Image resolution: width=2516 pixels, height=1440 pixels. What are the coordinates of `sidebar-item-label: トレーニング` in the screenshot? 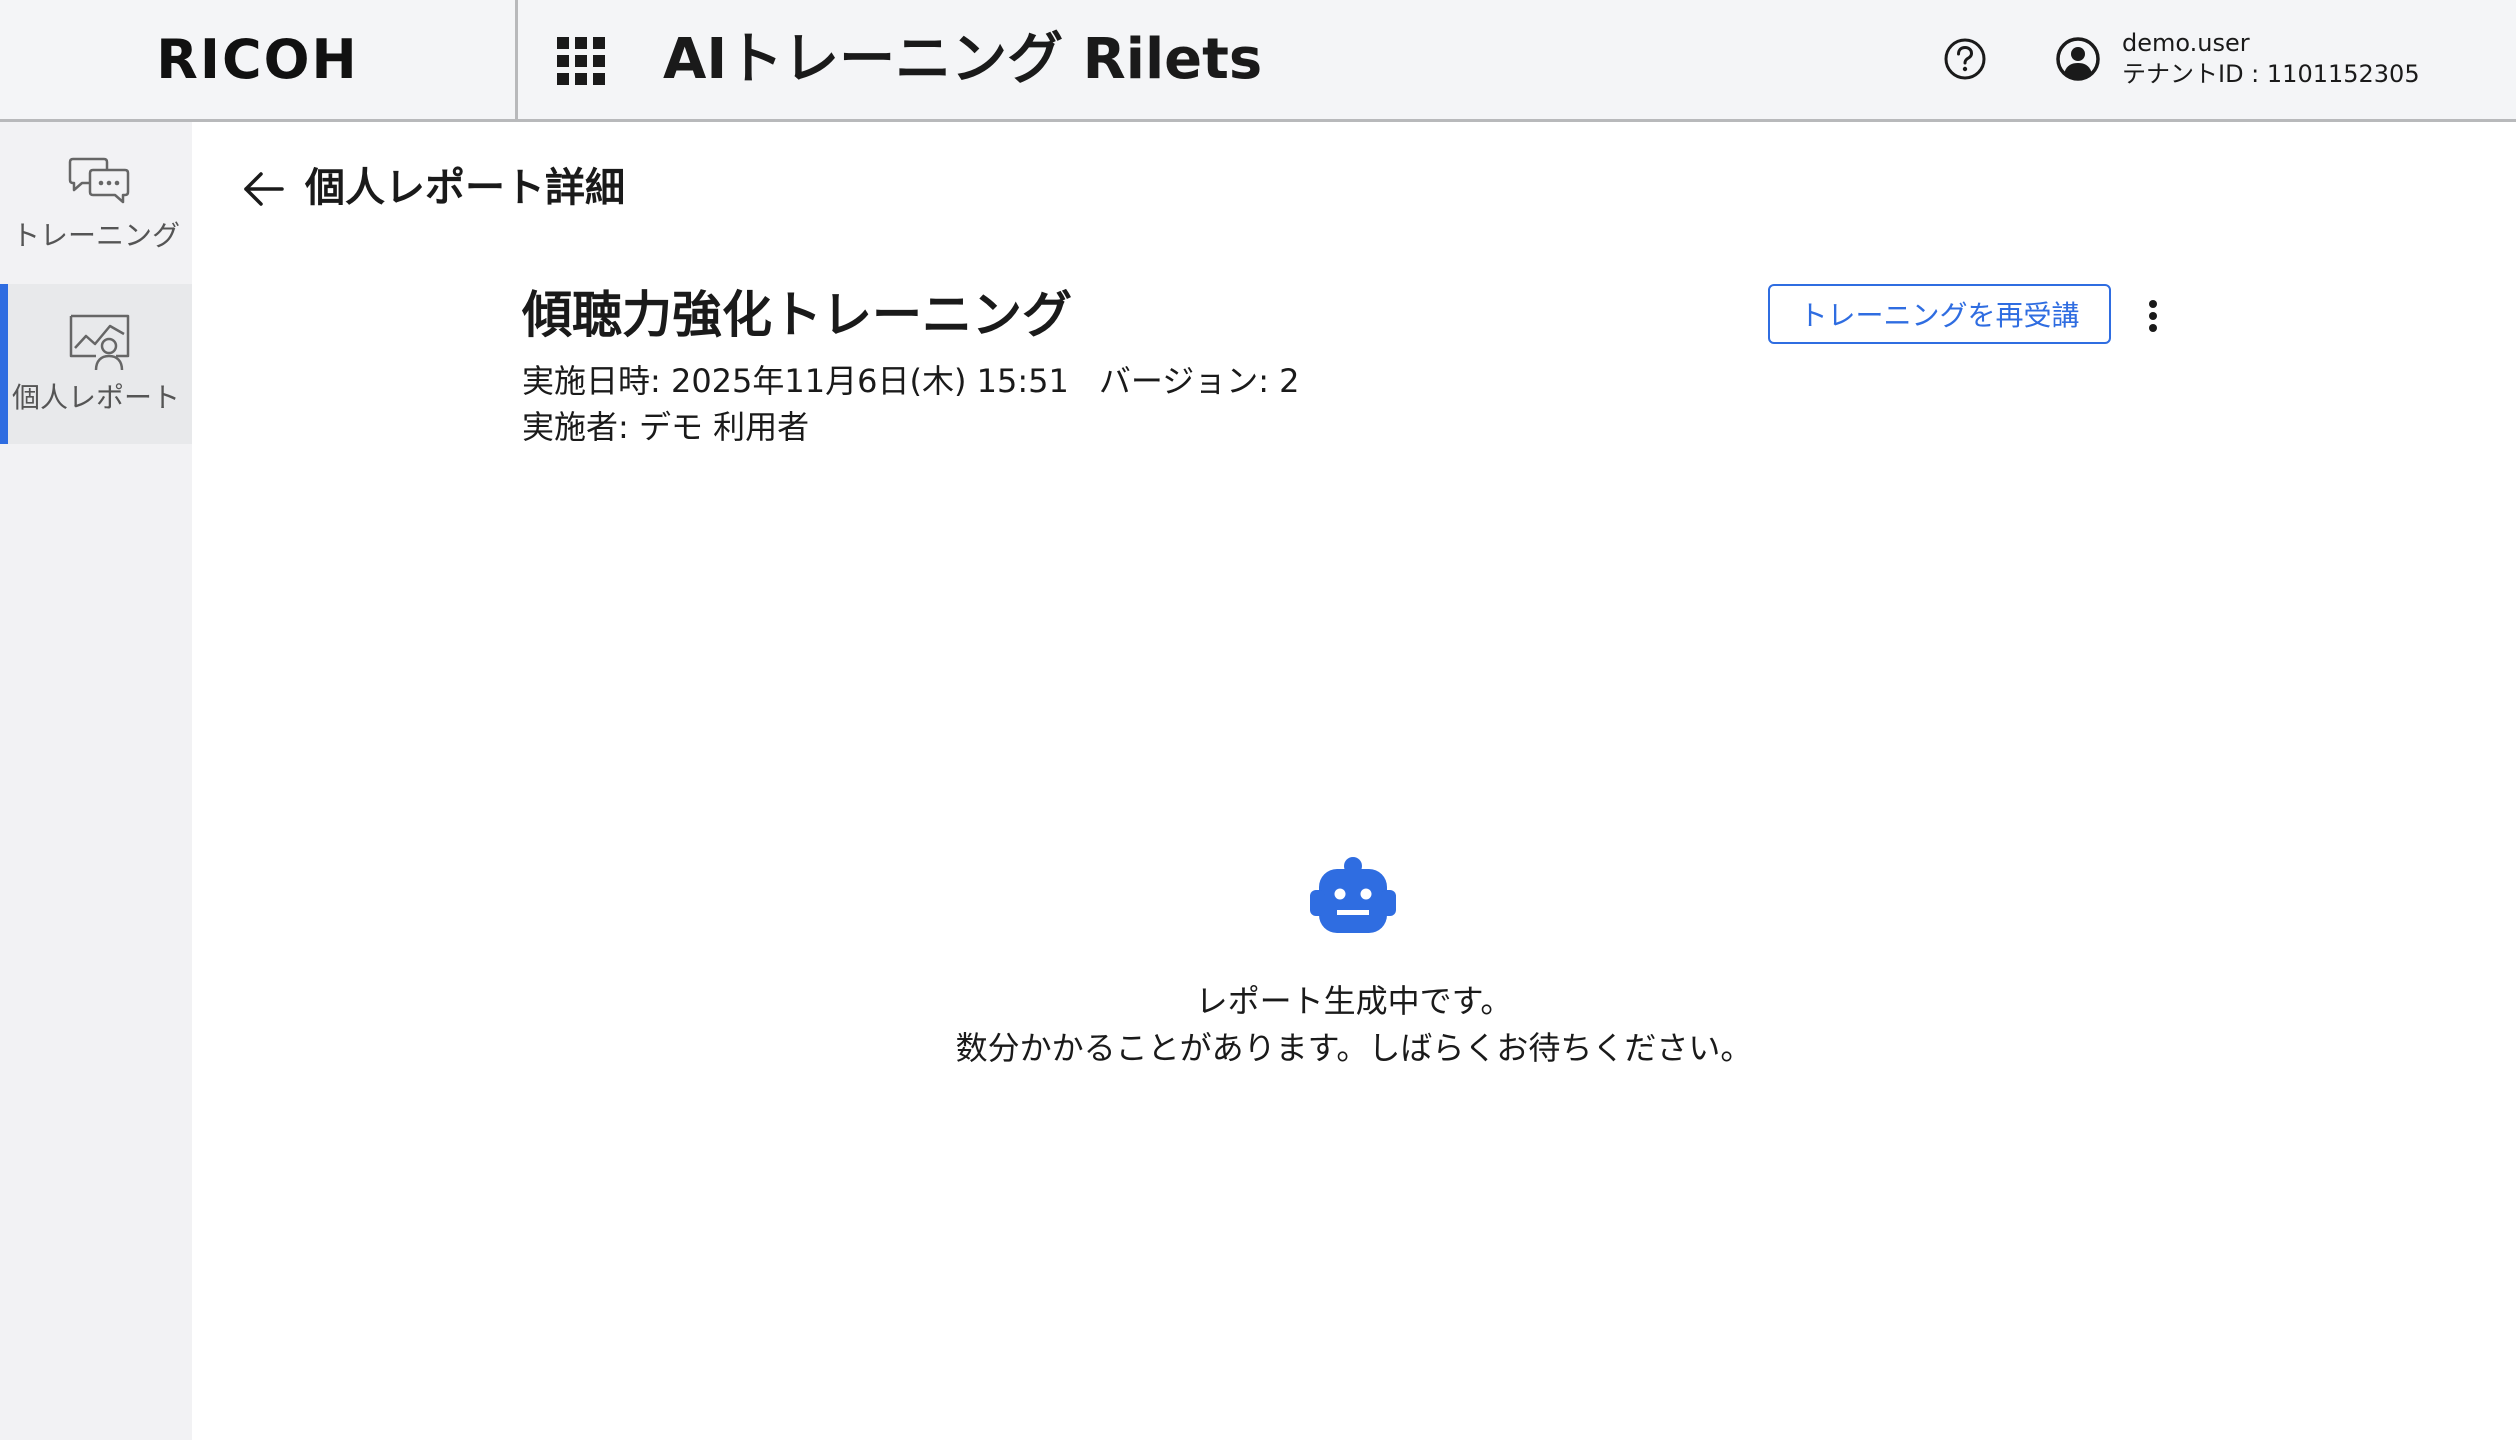 It's located at (95, 235).